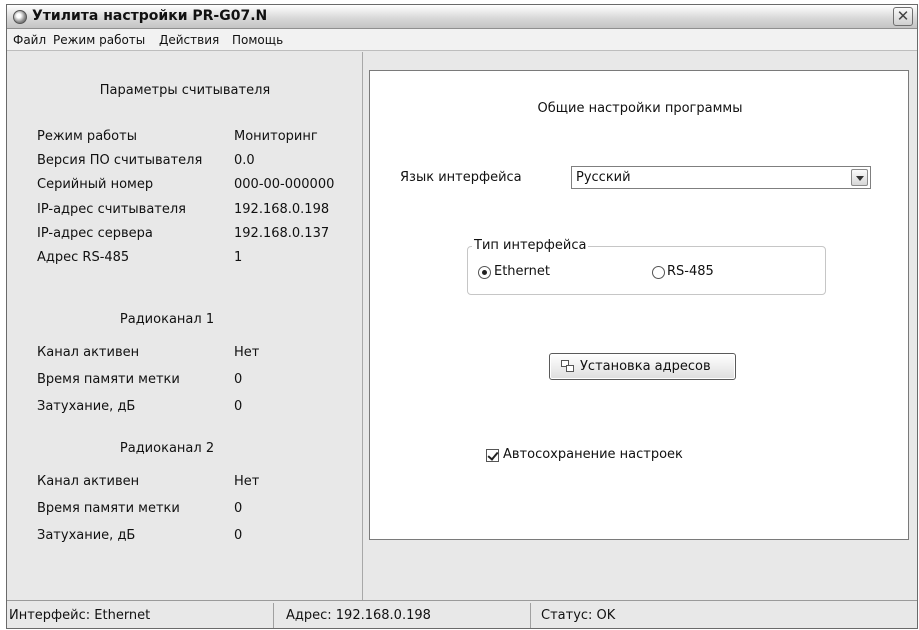 This screenshot has height=630, width=919. I want to click on channel2-tag-memory-value: 0, so click(238, 508).